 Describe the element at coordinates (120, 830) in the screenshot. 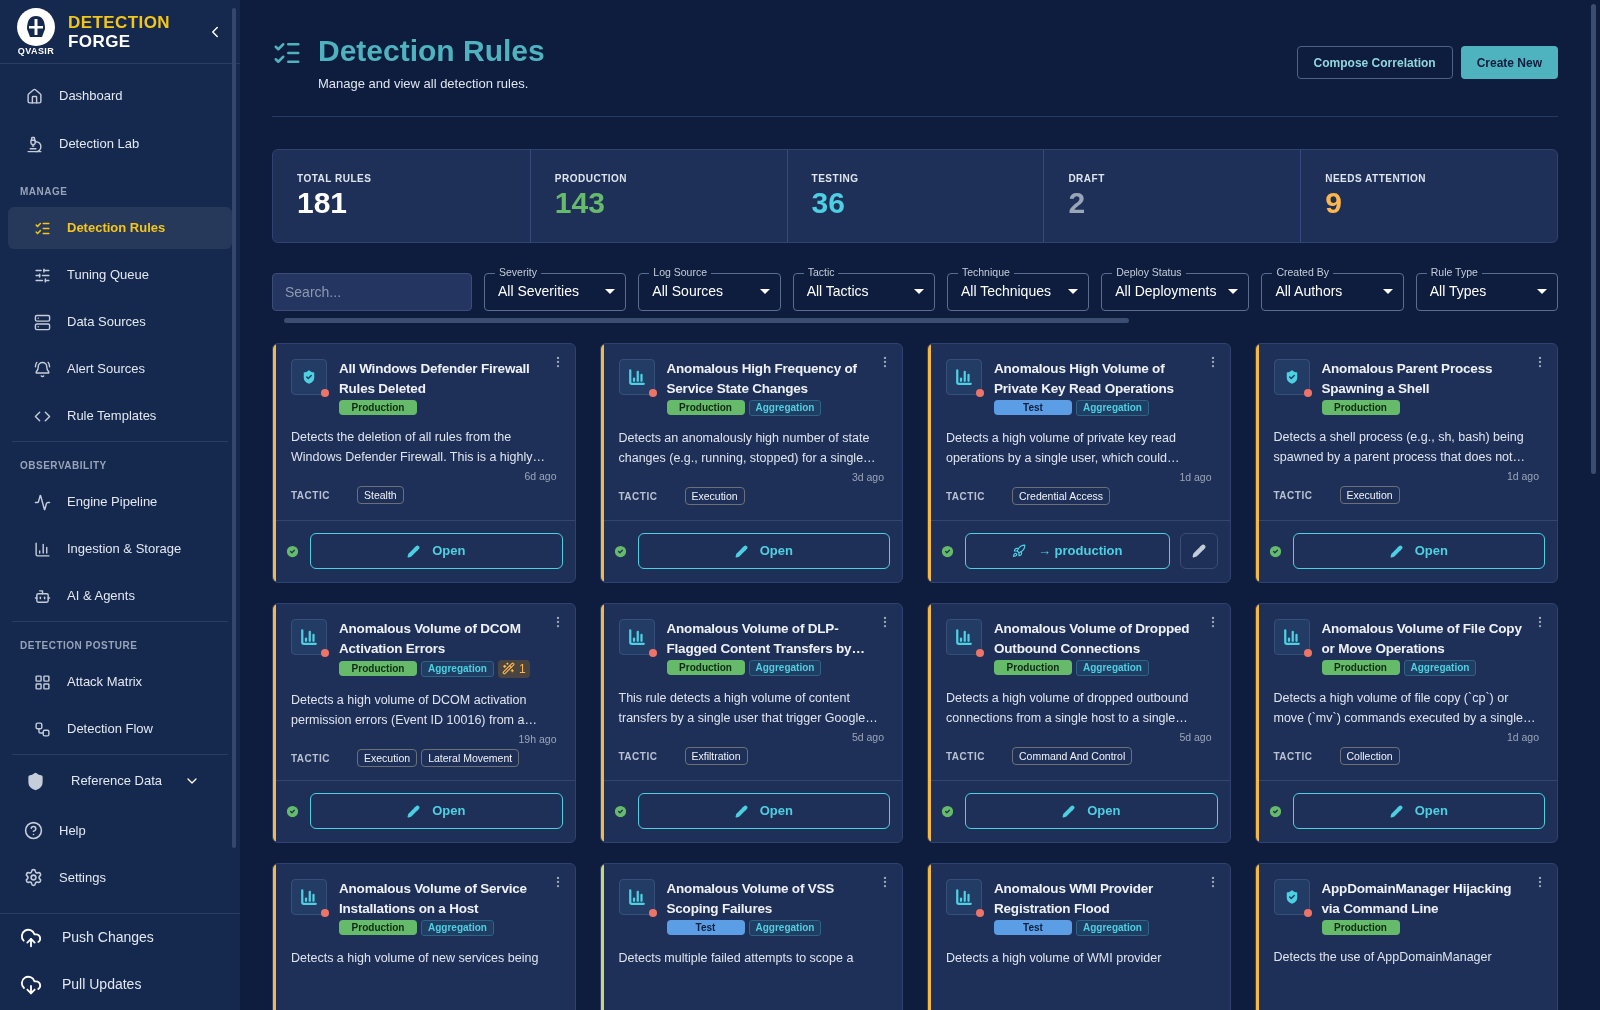

I see `nav-item: Help` at that location.